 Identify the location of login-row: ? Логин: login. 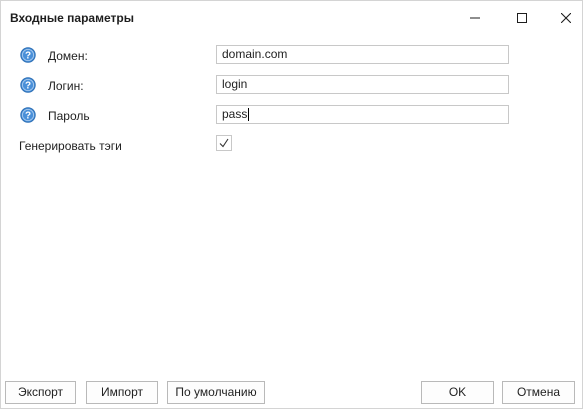
(291, 86).